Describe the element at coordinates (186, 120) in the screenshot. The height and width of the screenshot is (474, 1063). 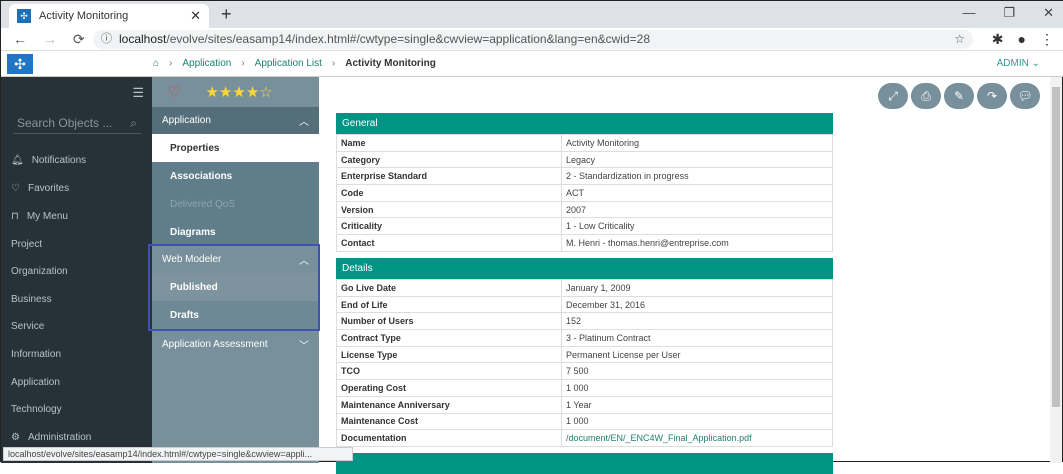
I see `label: Application` at that location.